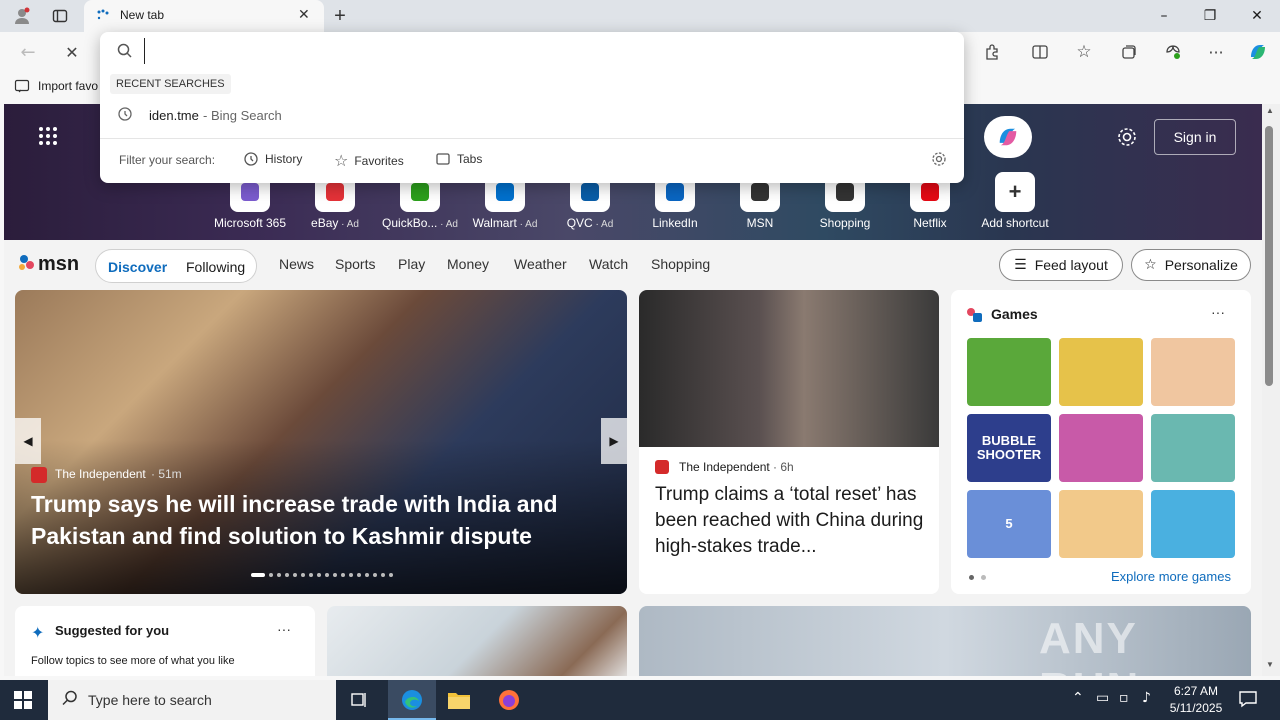 The width and height of the screenshot is (1280, 720). What do you see at coordinates (505, 223) in the screenshot?
I see `shortcut-label-row: Walmart · Ad` at bounding box center [505, 223].